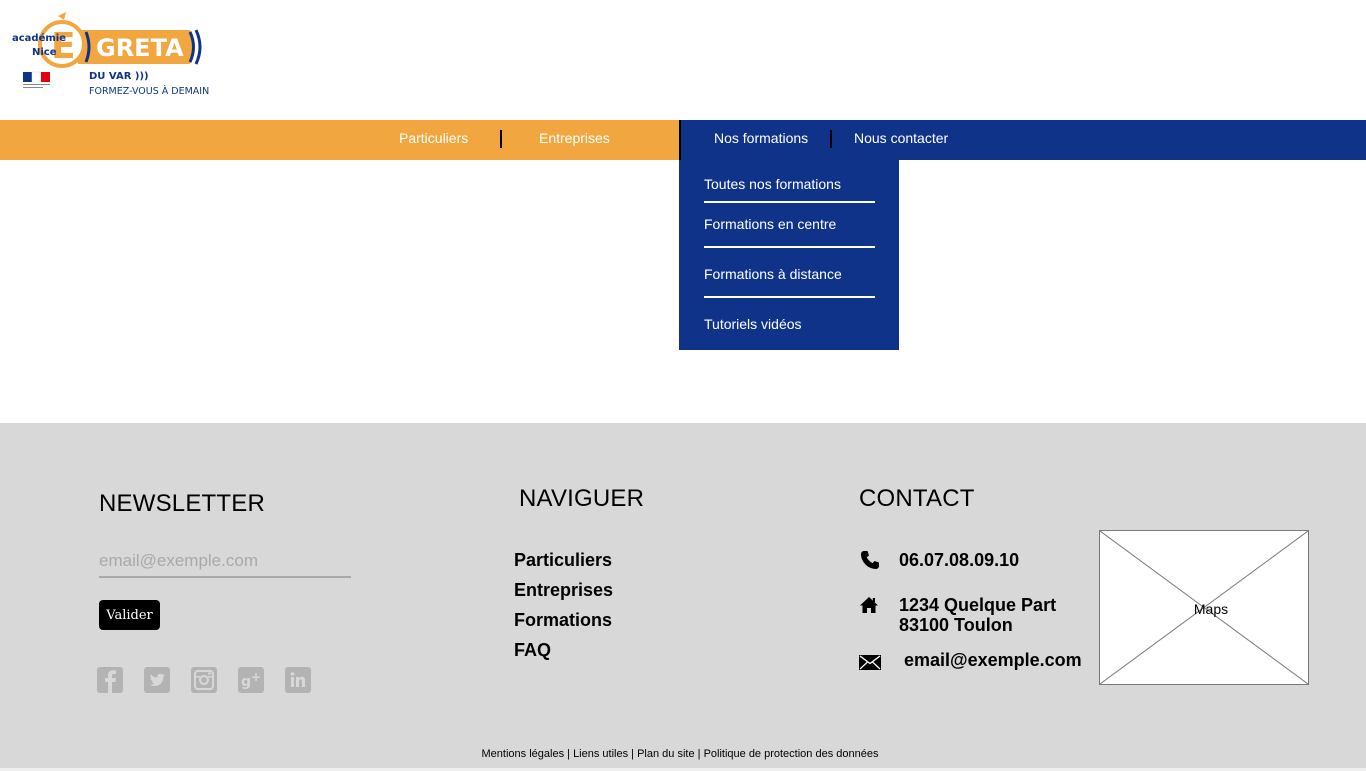 The height and width of the screenshot is (771, 1366). I want to click on legal-link-politique: Politique de protection des données, so click(791, 754).